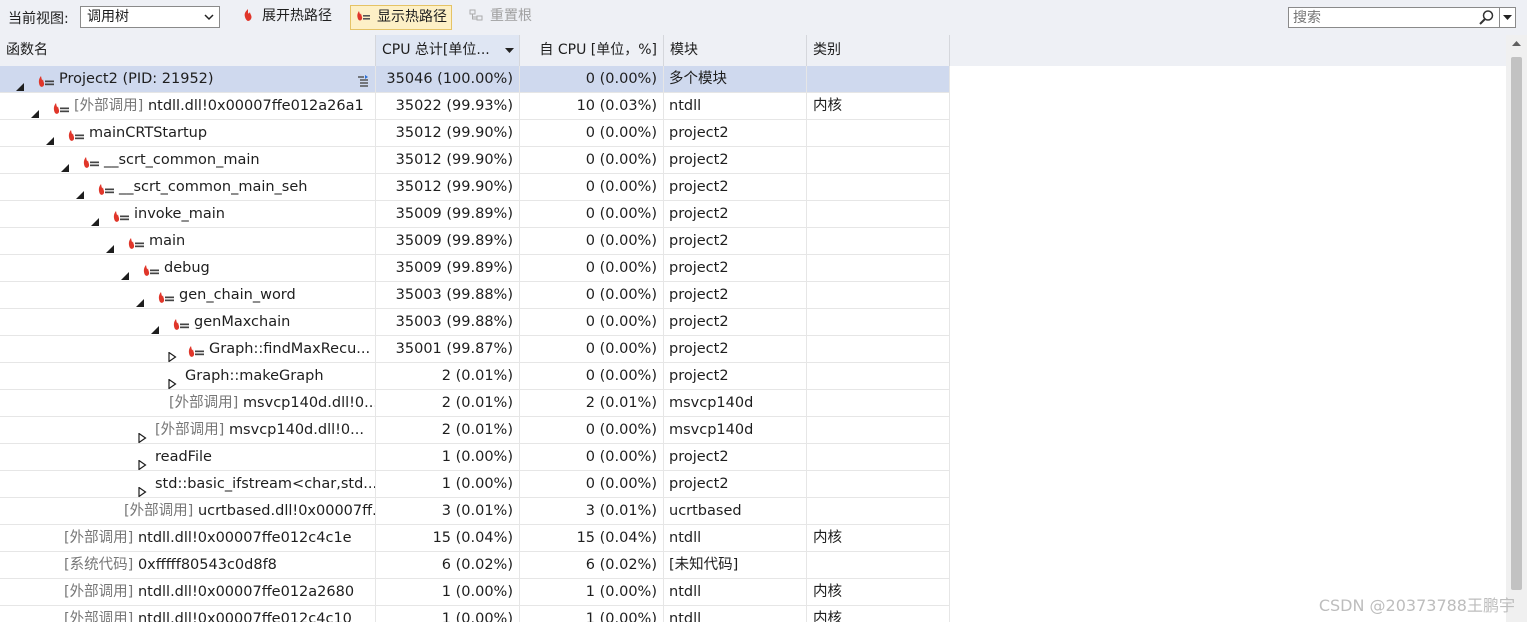 This screenshot has width=1527, height=622. What do you see at coordinates (763, 17) in the screenshot?
I see `toolbar: 当前视图: 调用树 展开热路径 显示热路径 重置根` at bounding box center [763, 17].